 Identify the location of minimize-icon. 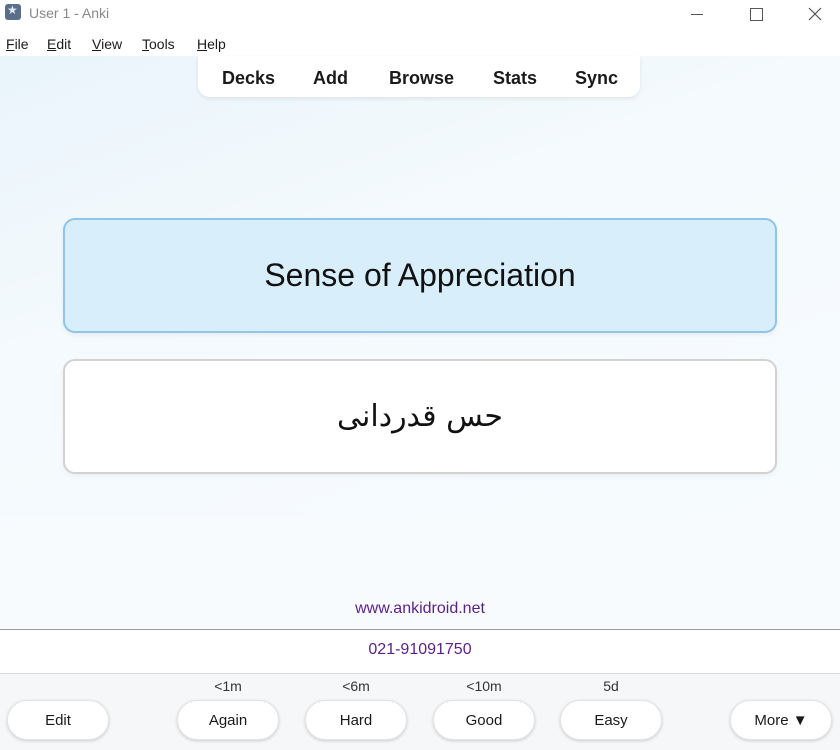
(697, 14).